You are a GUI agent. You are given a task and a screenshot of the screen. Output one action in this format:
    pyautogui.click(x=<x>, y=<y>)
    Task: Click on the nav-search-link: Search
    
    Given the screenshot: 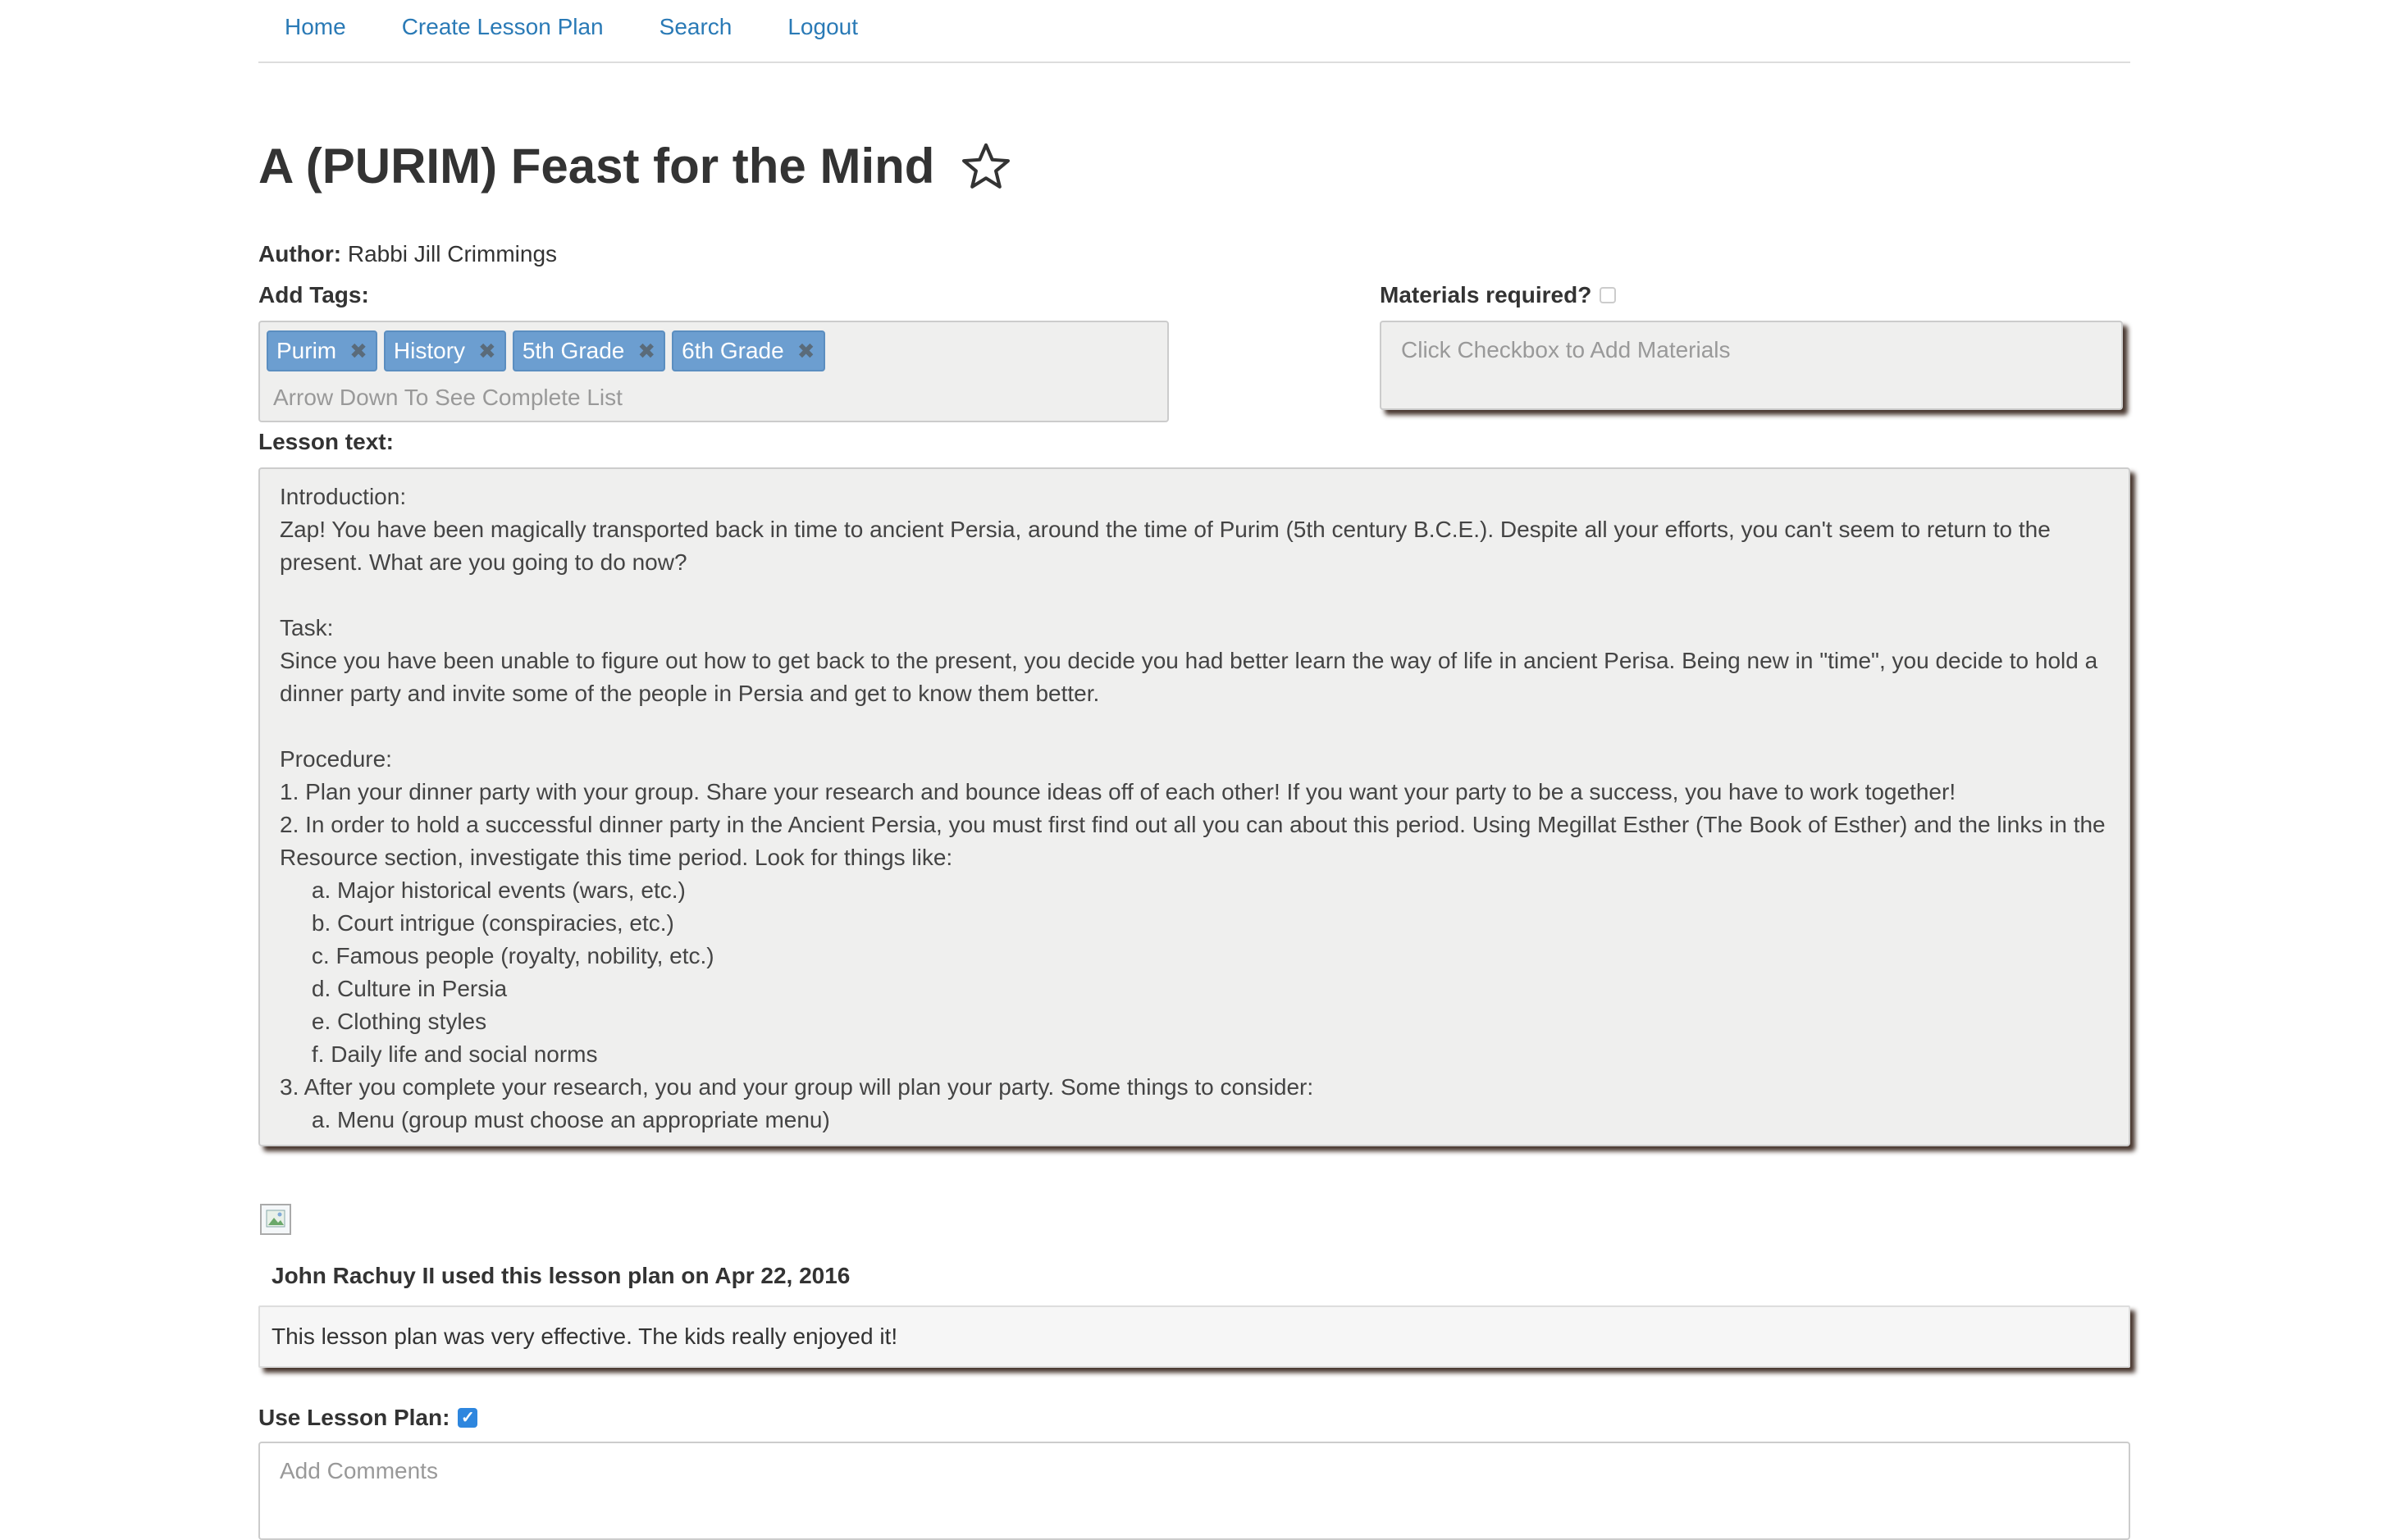 What is the action you would take?
    pyautogui.click(x=696, y=27)
    